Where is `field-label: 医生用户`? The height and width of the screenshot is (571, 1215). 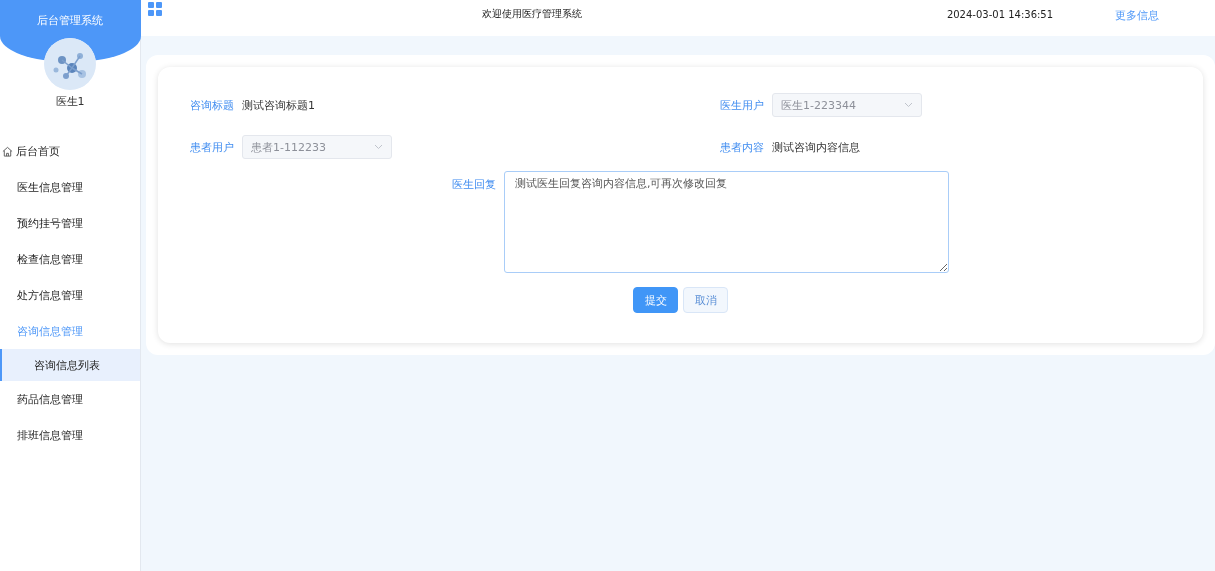 field-label: 医生用户 is located at coordinates (741, 105).